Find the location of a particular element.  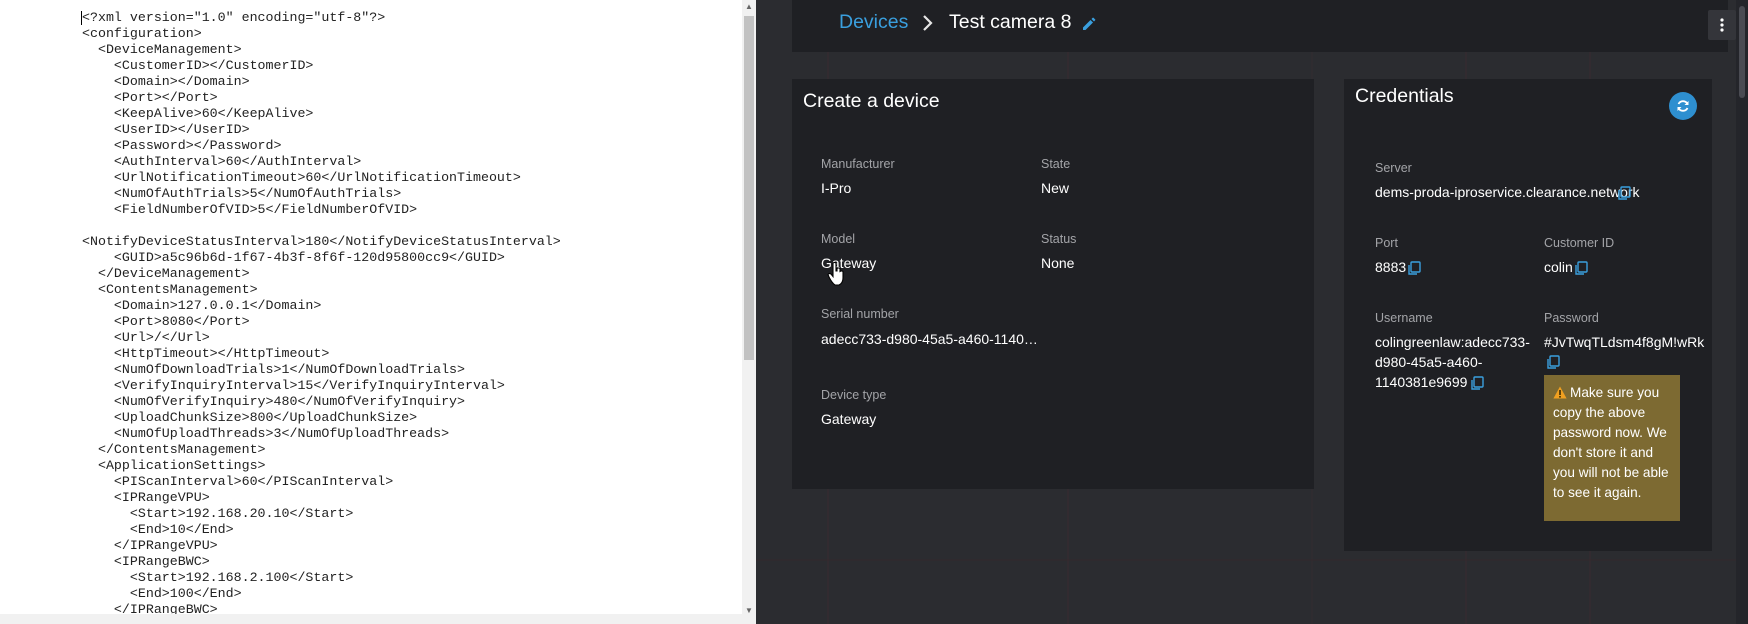

code-line: </ContentsManagement> is located at coordinates (321, 450).